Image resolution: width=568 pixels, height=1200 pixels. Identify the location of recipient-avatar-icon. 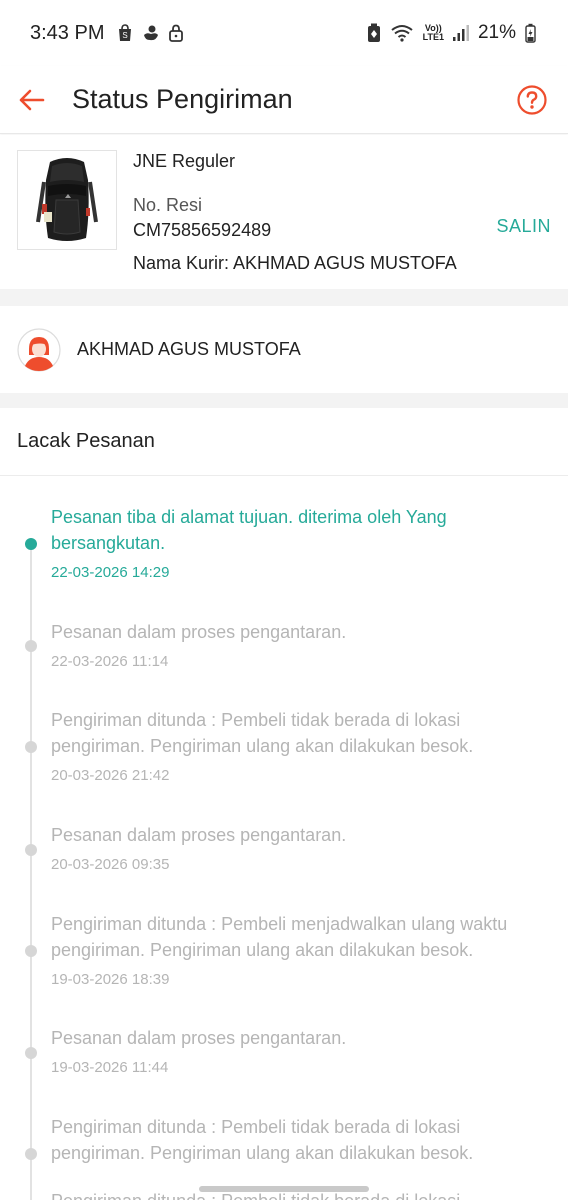
(39, 349).